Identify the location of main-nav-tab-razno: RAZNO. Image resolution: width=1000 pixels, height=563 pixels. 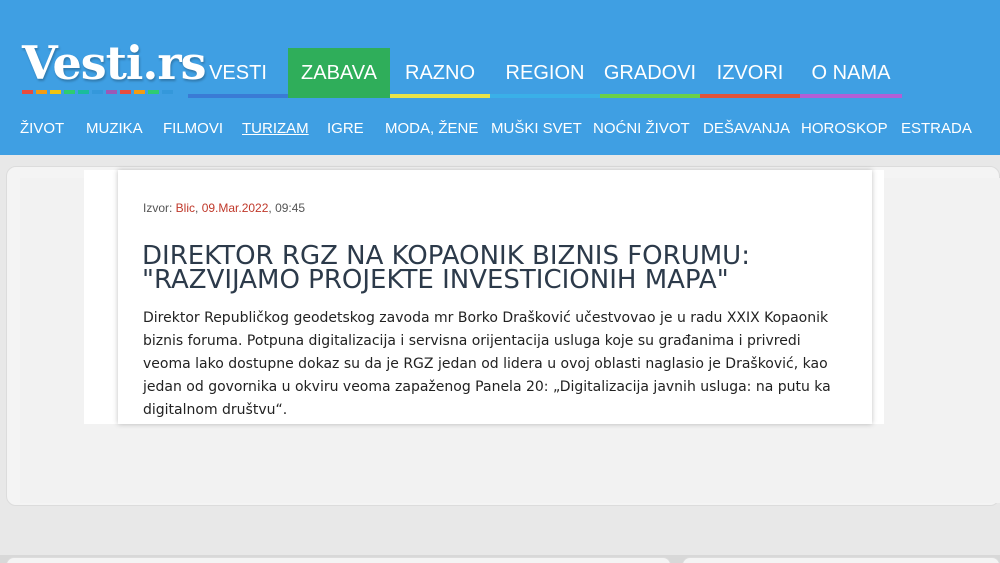
(440, 73).